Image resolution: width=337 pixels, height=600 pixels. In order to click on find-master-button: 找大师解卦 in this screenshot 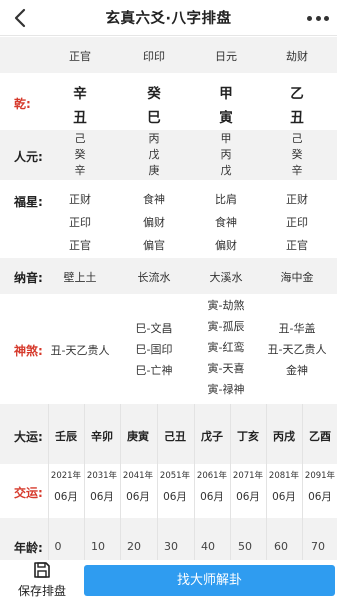, I will do `click(209, 580)`.